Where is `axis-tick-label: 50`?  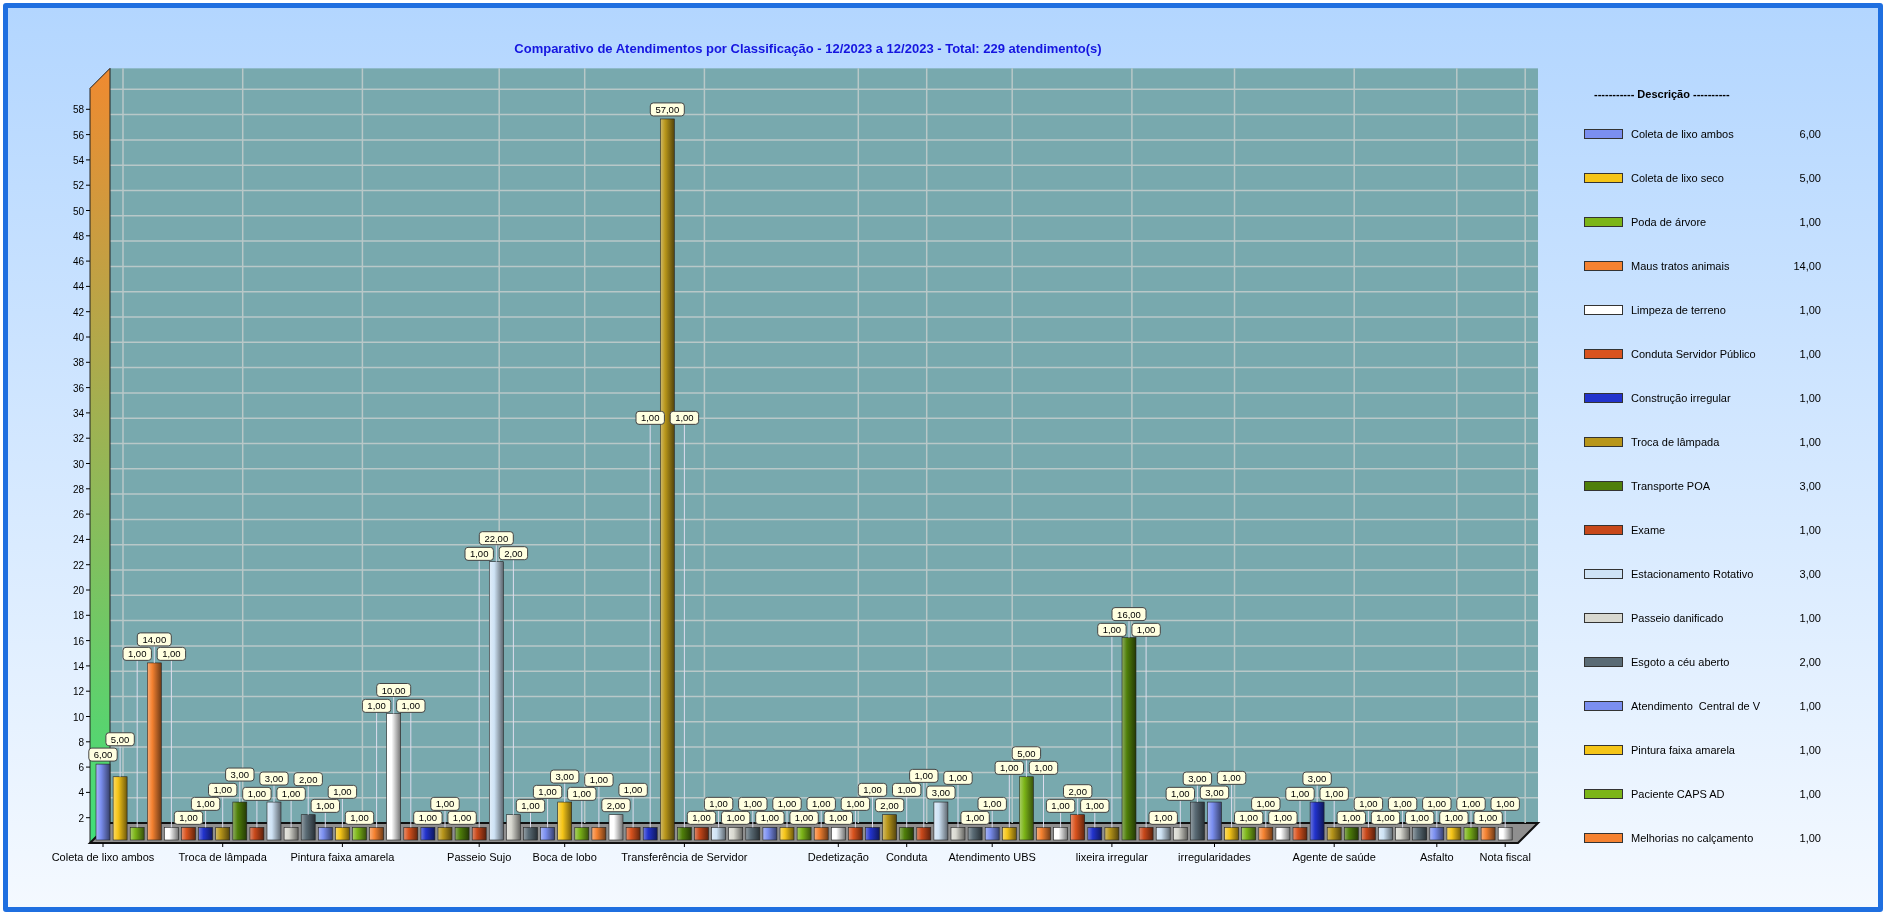 axis-tick-label: 50 is located at coordinates (78, 211).